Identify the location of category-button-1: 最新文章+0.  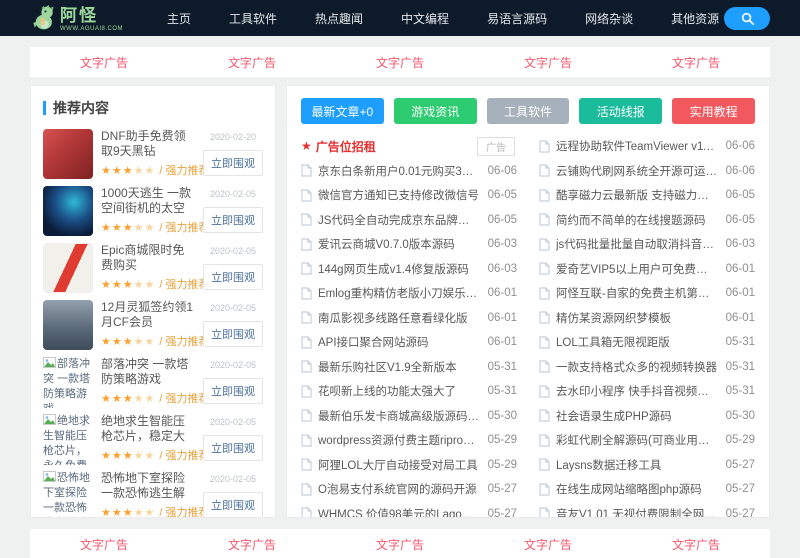
(342, 111).